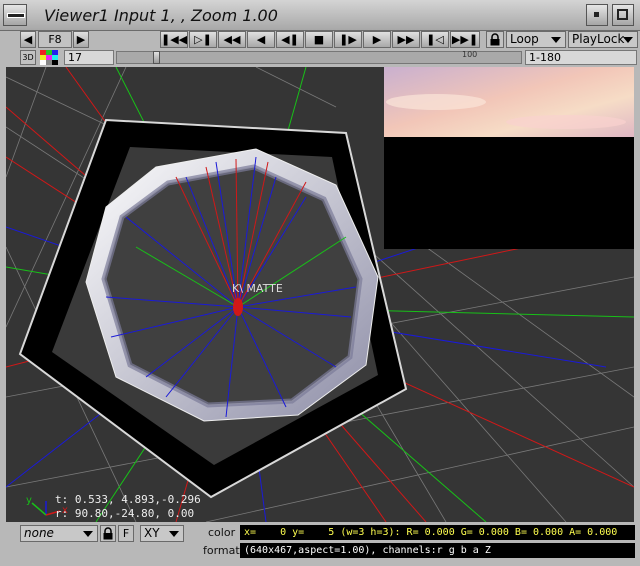  I want to click on play-lock-value: PlayLock, so click(598, 39).